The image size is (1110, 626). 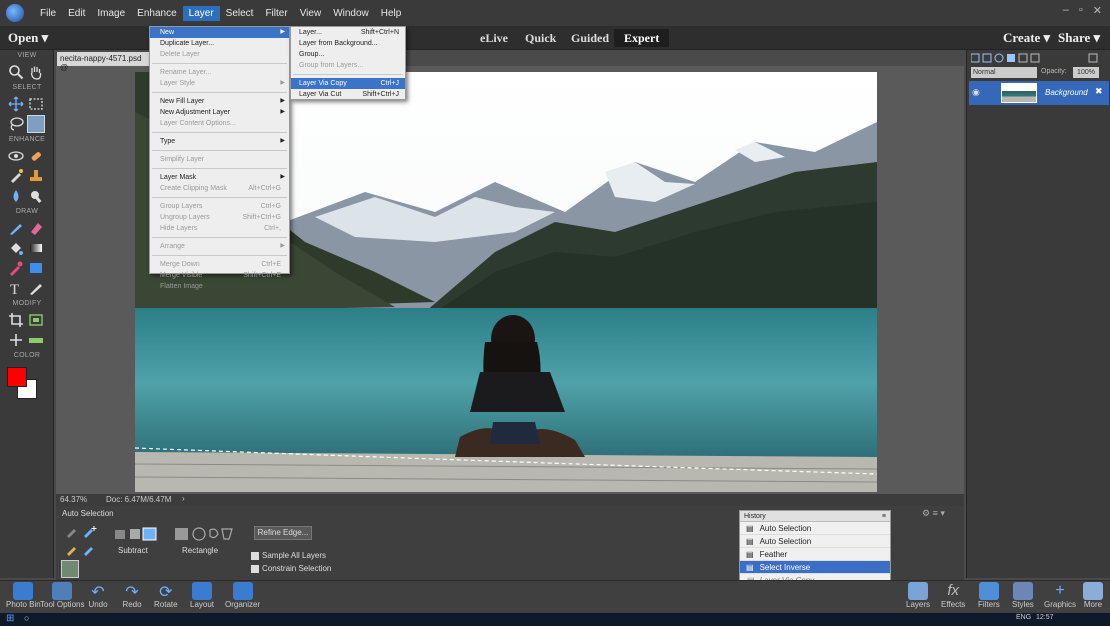 What do you see at coordinates (62, 595) in the screenshot?
I see `tool-options-button: Tool Options` at bounding box center [62, 595].